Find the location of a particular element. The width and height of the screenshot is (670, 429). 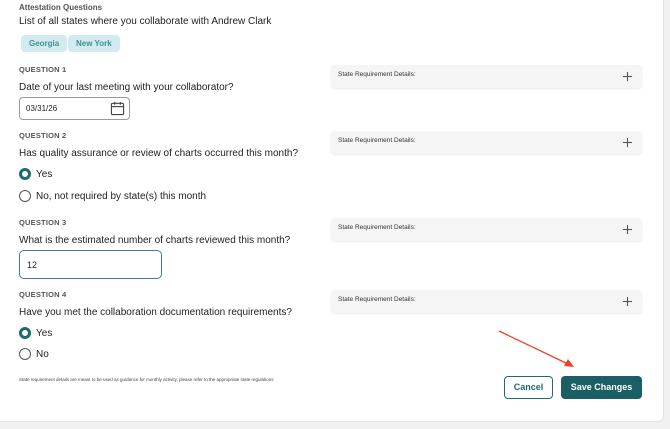

state-requirement-panel-3: State Requirement Details: is located at coordinates (486, 229).